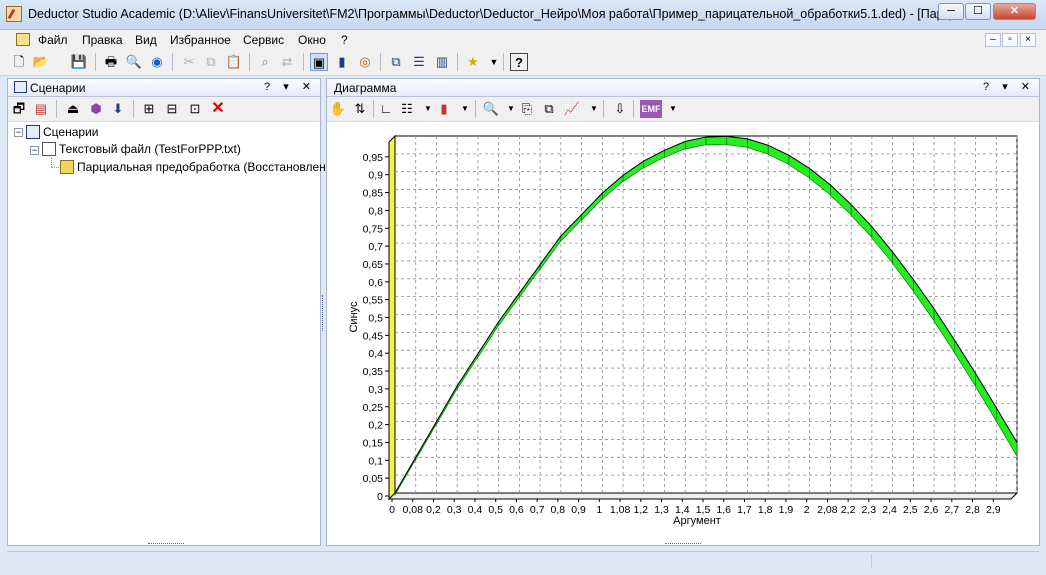 Image resolution: width=1046 pixels, height=575 pixels. What do you see at coordinates (19, 62) in the screenshot?
I see `new-file-icon: 🗋` at bounding box center [19, 62].